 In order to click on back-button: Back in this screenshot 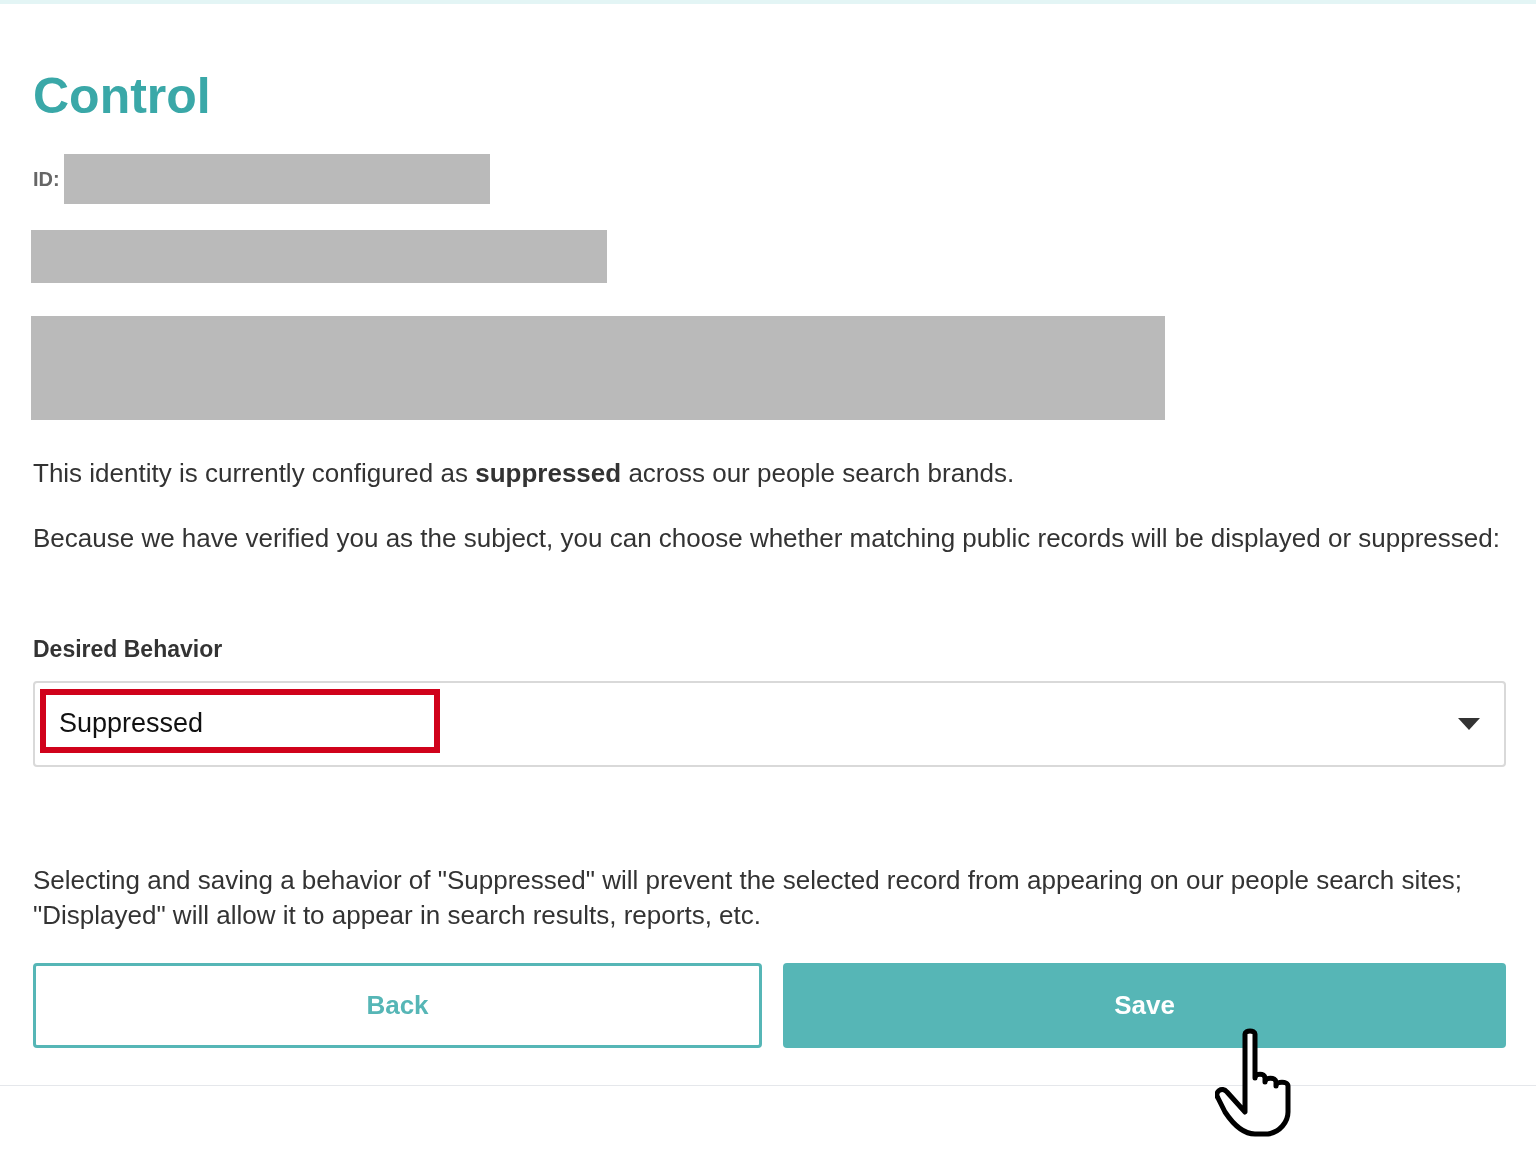, I will do `click(397, 1005)`.